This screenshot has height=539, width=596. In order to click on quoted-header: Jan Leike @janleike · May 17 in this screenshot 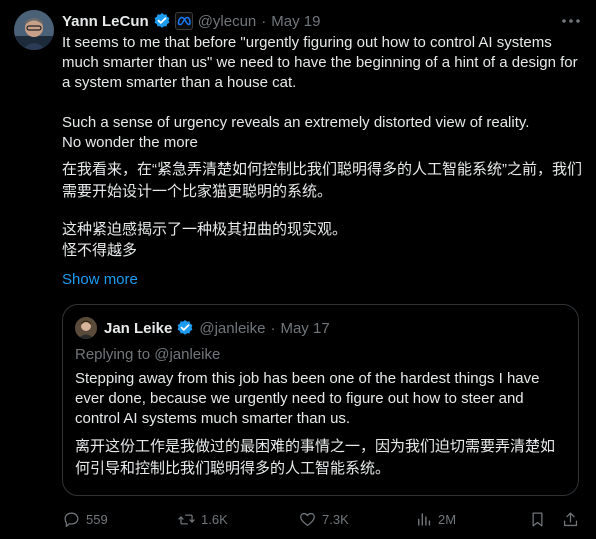, I will do `click(217, 328)`.